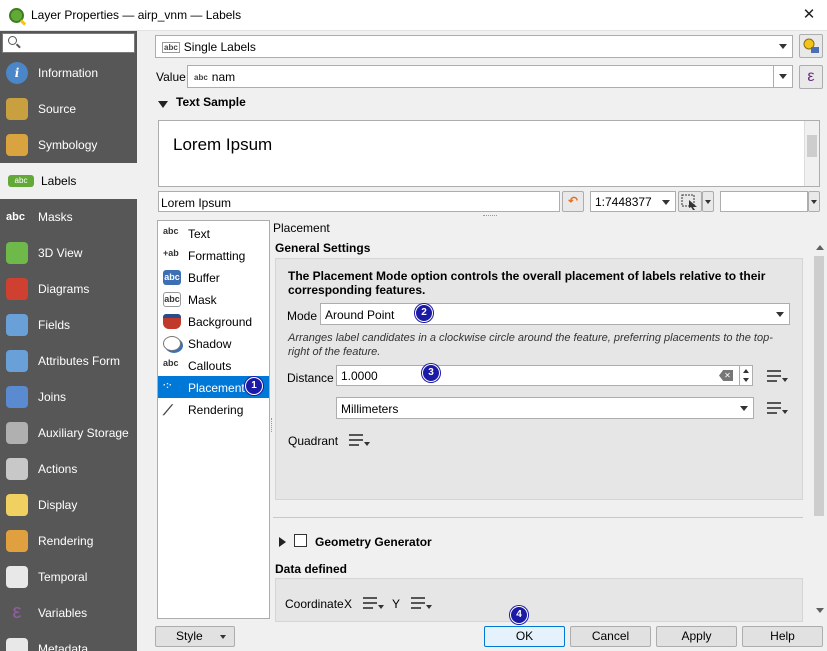  What do you see at coordinates (68, 505) in the screenshot?
I see `sidebar-item-display: Display` at bounding box center [68, 505].